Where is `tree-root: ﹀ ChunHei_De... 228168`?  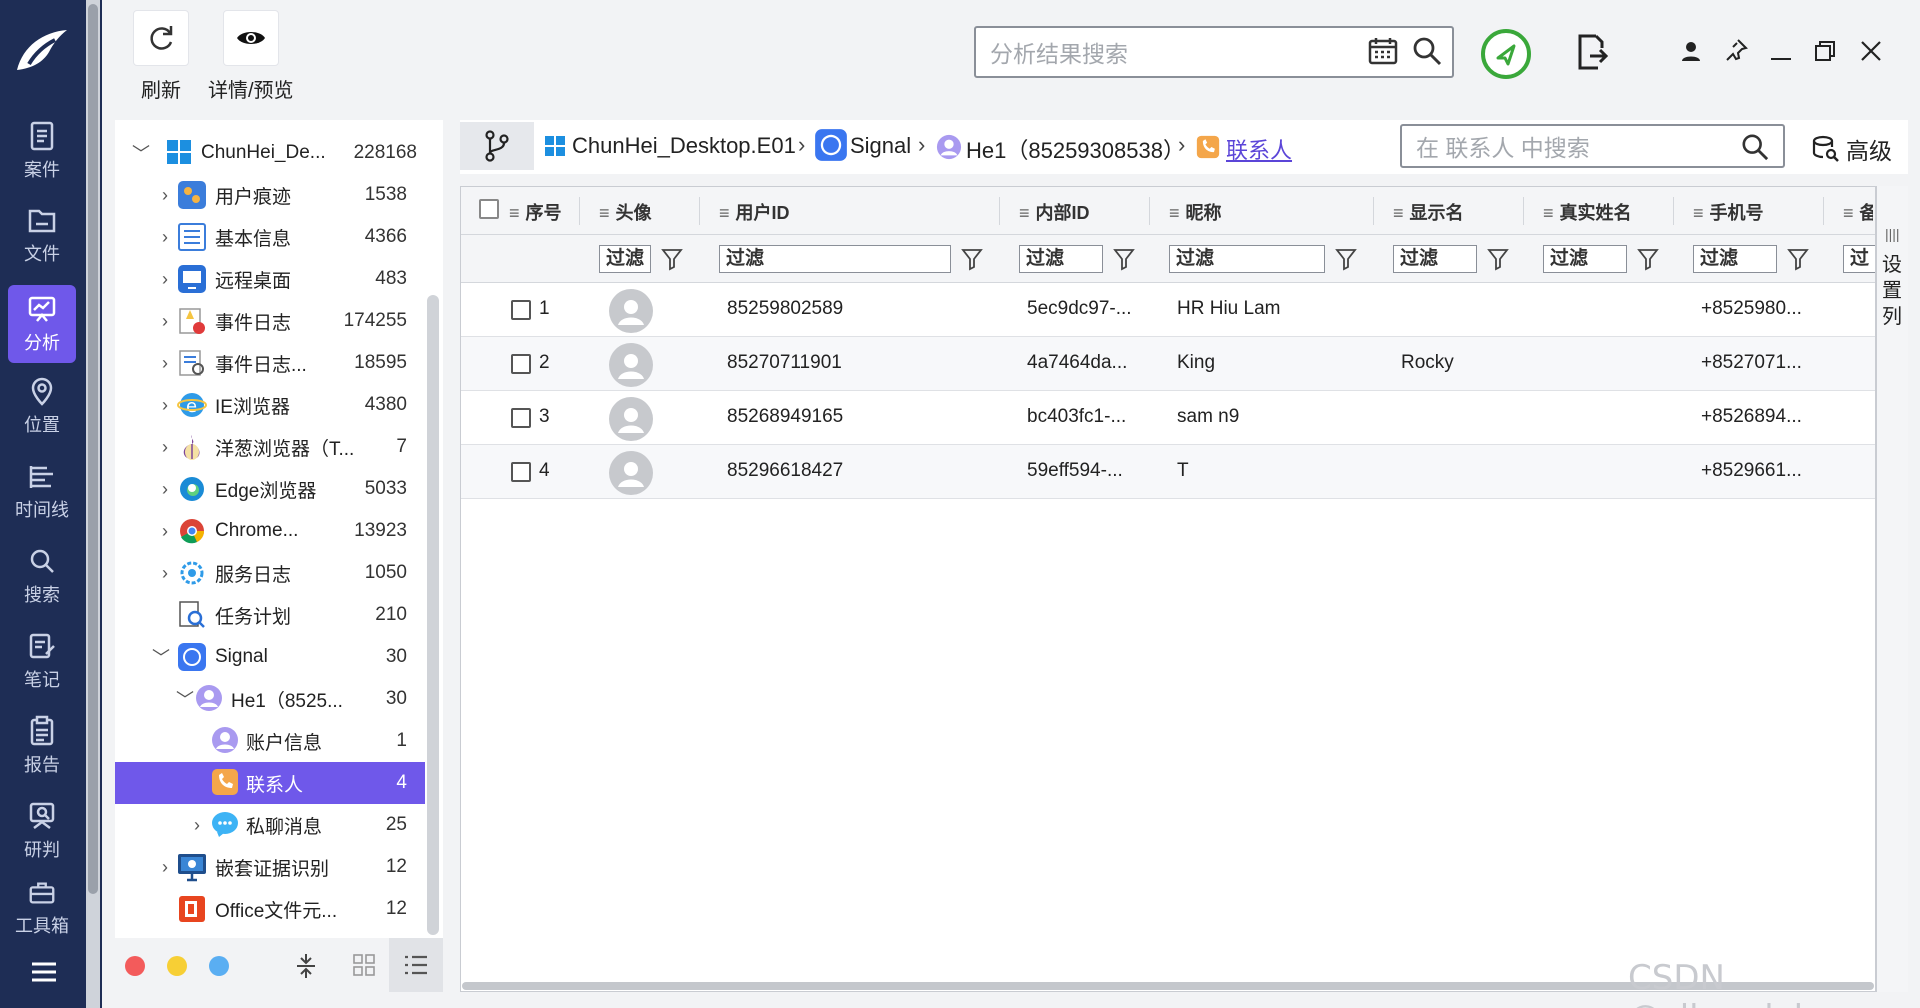
tree-root: ﹀ ChunHei_De... 228168 is located at coordinates (270, 153).